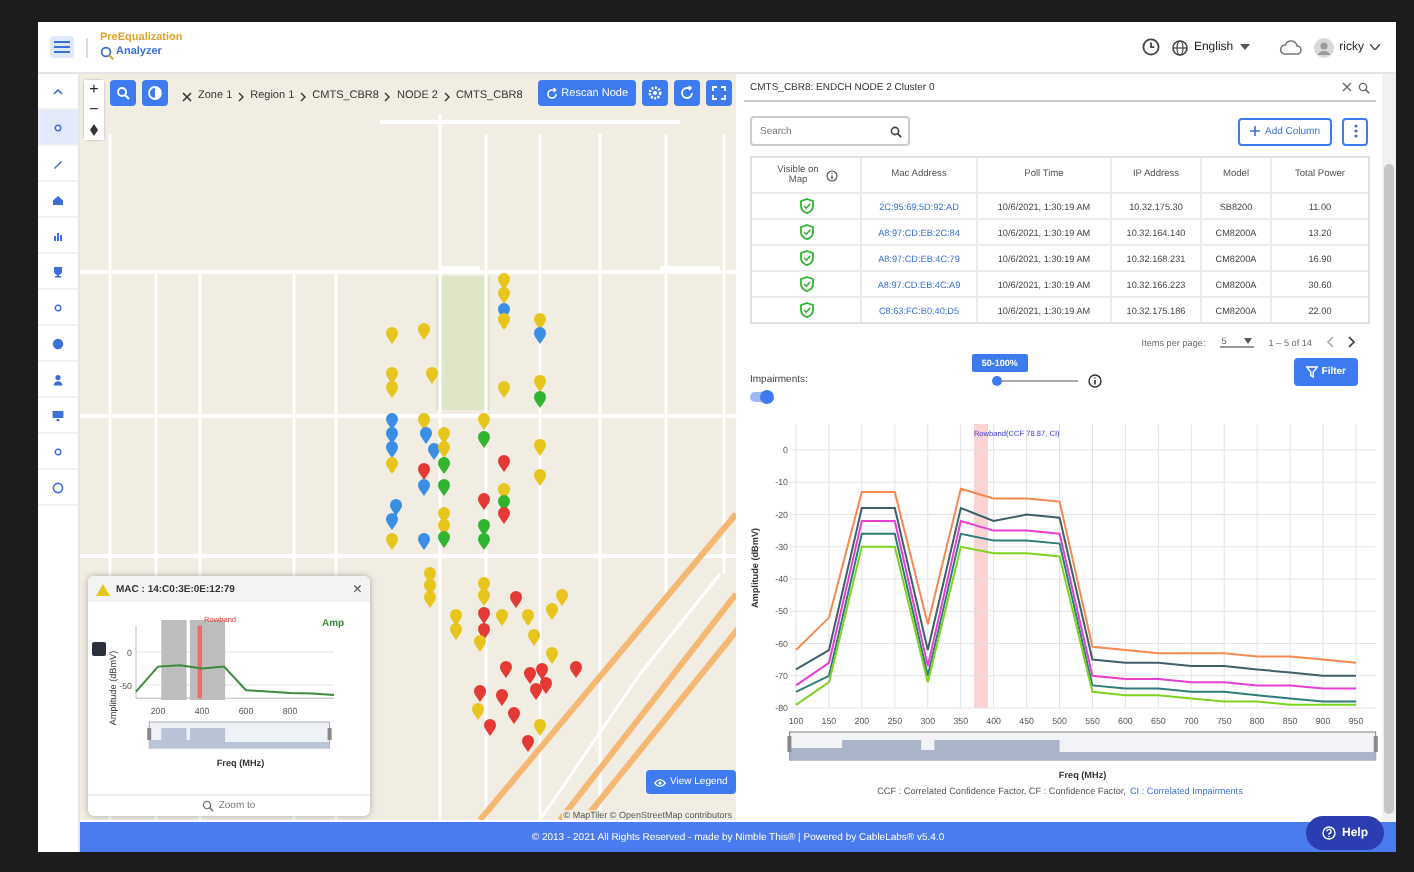 The height and width of the screenshot is (872, 1414). Describe the element at coordinates (357, 589) in the screenshot. I see `close-button: ×` at that location.